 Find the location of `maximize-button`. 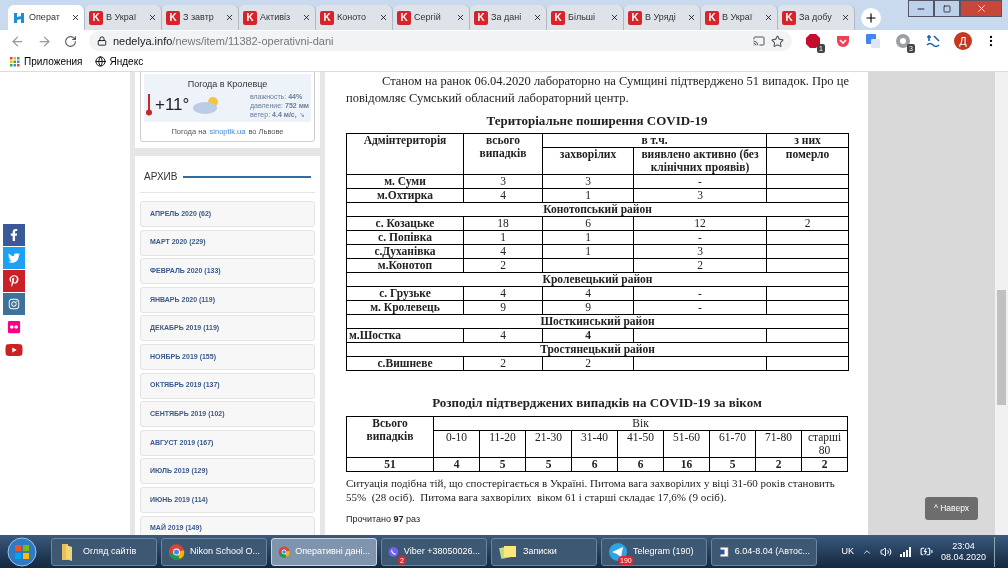

maximize-button is located at coordinates (947, 8).